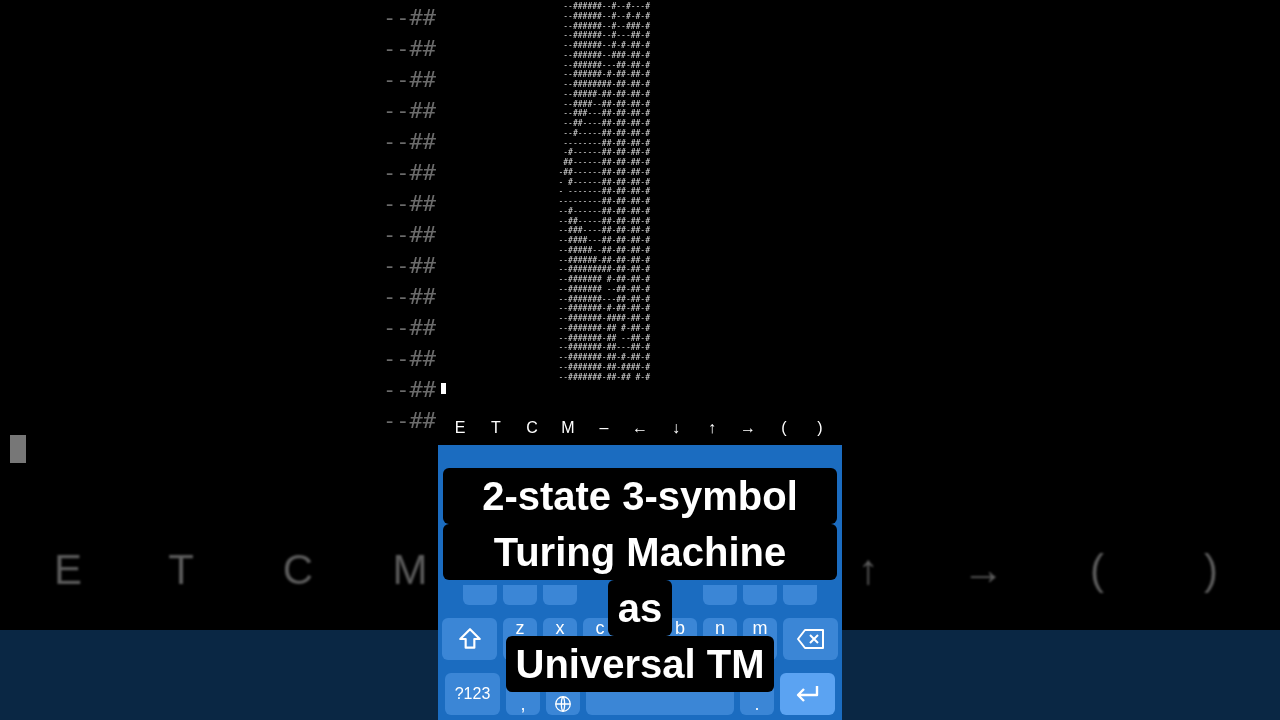 This screenshot has height=720, width=1280. What do you see at coordinates (983, 569) in the screenshot?
I see `extra-key: →` at bounding box center [983, 569].